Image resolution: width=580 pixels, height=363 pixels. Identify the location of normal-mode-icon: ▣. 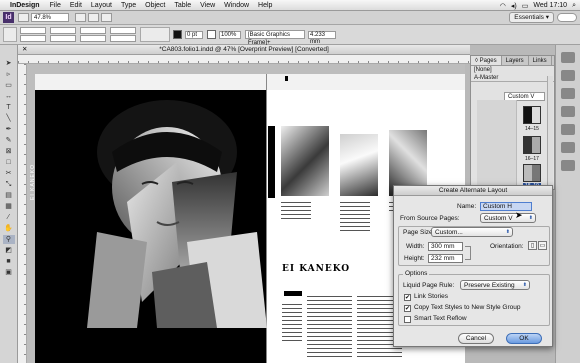
(9, 272).